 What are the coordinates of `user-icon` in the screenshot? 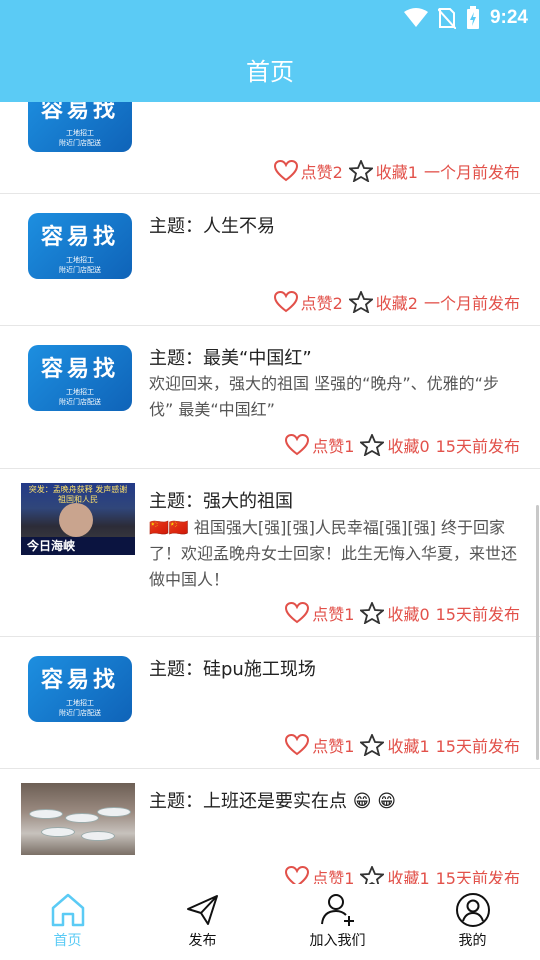 It's located at (472, 910).